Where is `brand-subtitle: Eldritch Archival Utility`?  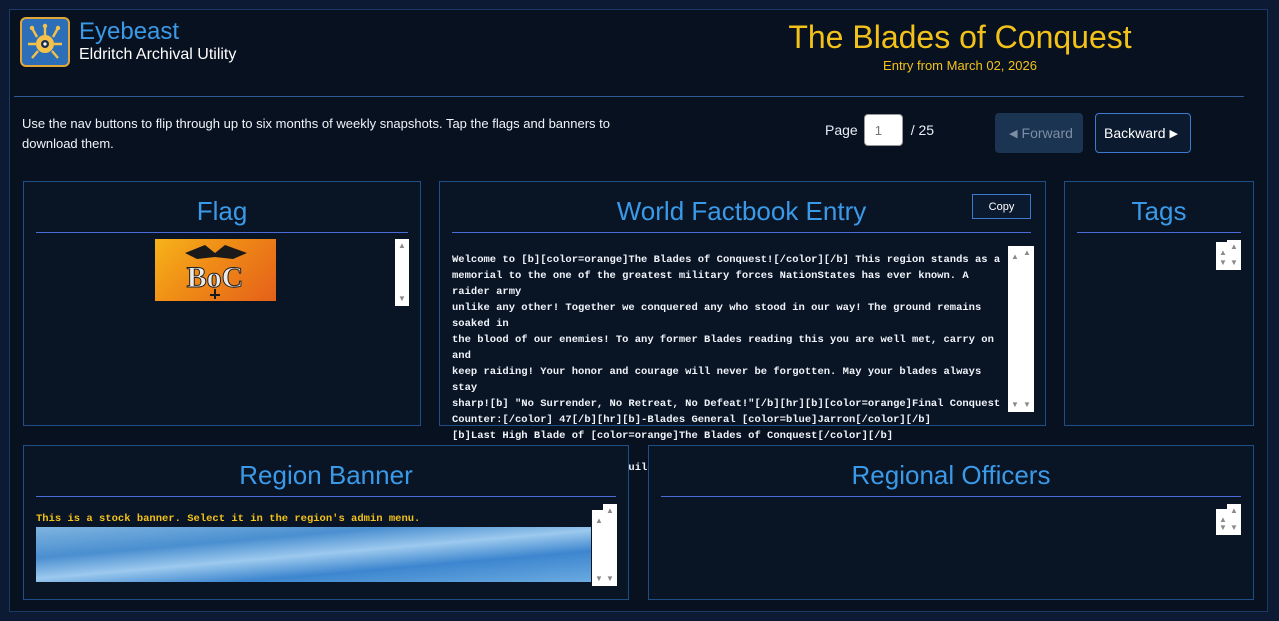
brand-subtitle: Eldritch Archival Utility is located at coordinates (158, 54).